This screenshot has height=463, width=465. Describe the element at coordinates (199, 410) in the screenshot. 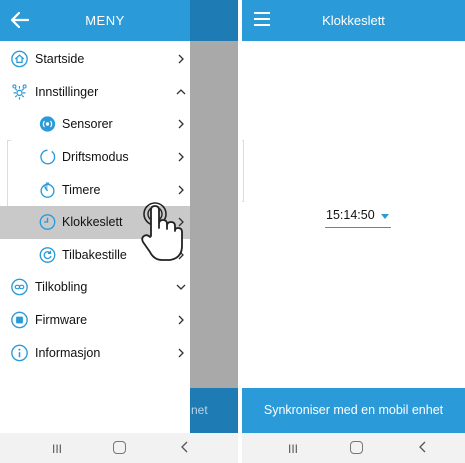

I see `dimmed-sync-button-text: net` at that location.